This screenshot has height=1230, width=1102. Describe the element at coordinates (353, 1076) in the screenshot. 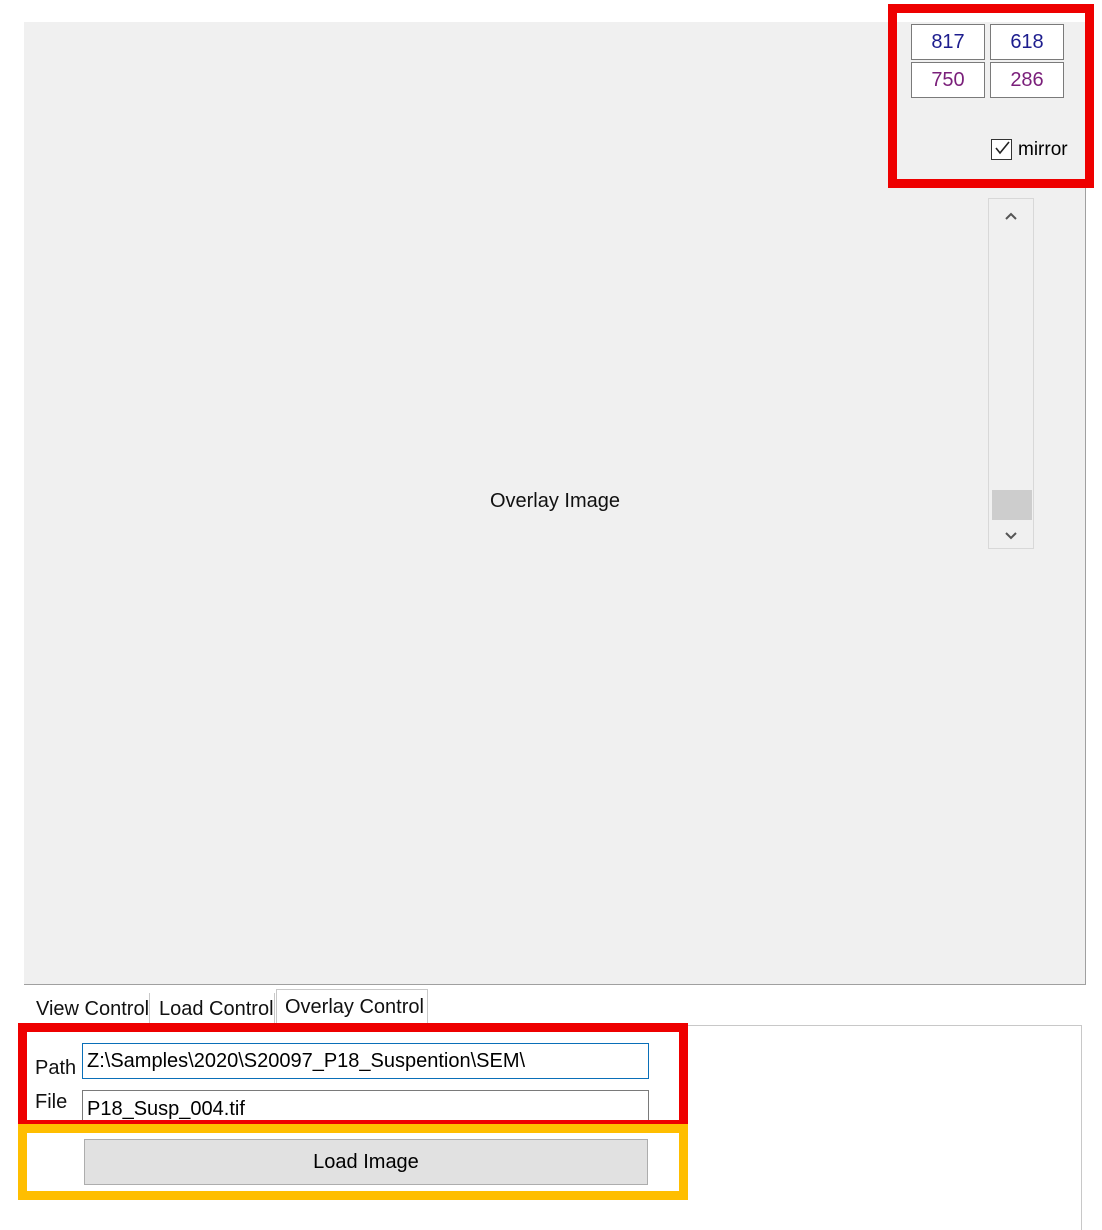

I see `highlight-box-path-file` at that location.